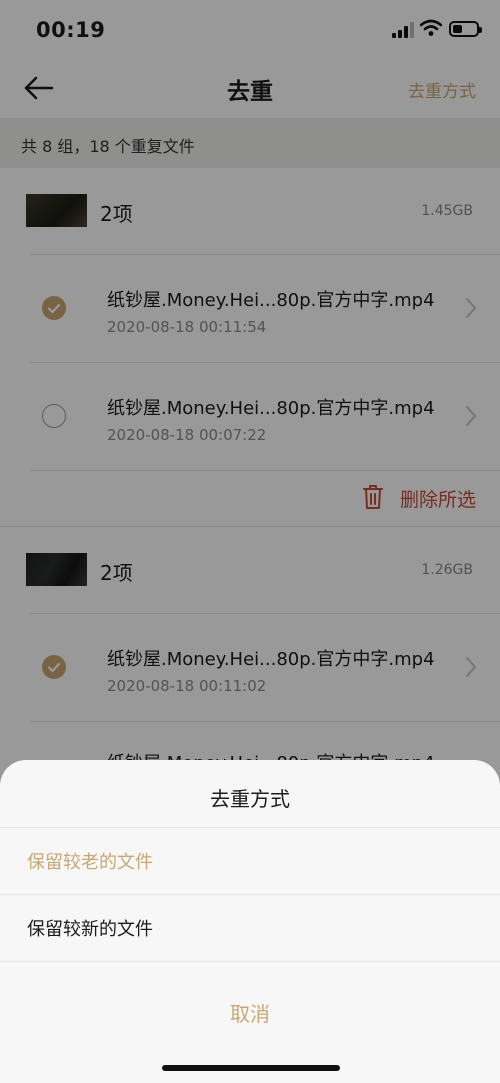 The height and width of the screenshot is (1083, 500). I want to click on cancel-button: 取消, so click(250, 1010).